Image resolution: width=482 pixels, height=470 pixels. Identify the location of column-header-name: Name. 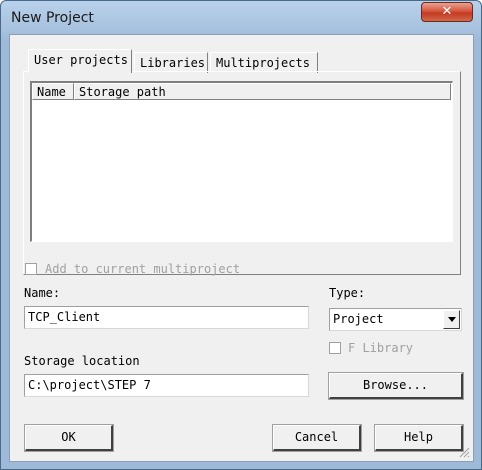
(53, 91).